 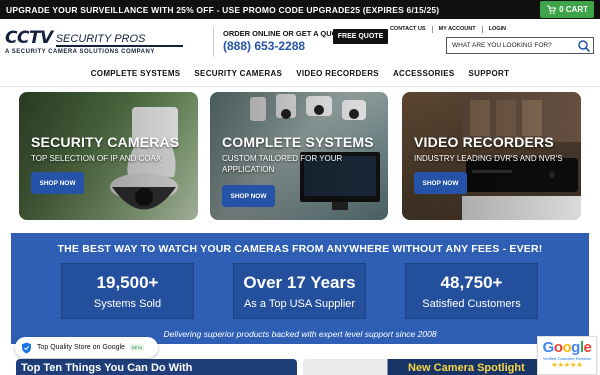 What do you see at coordinates (136, 74) in the screenshot?
I see `nav-complete-systems: COMPLETE SYSTEMS` at bounding box center [136, 74].